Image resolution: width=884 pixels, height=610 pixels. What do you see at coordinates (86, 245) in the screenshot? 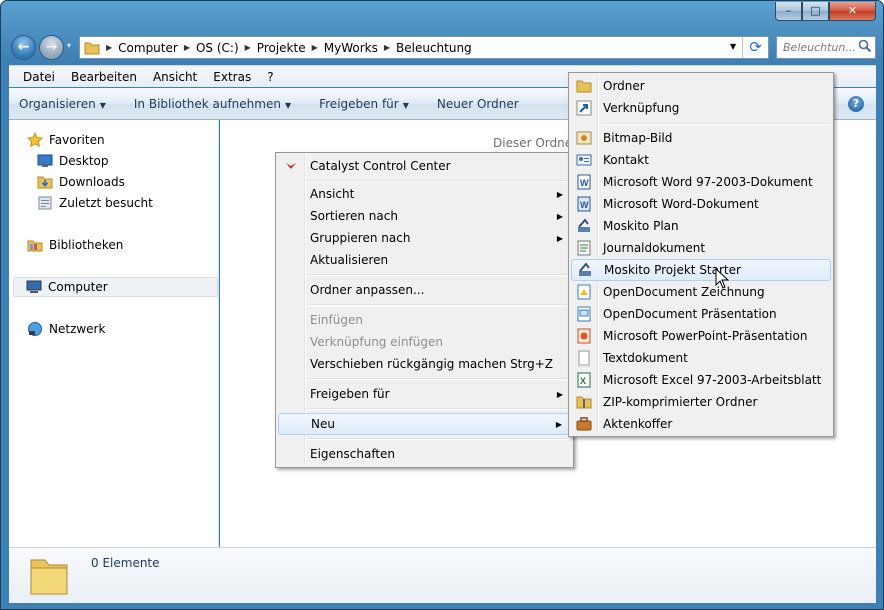
I see `nav-libraries-label: Bibliotheken` at bounding box center [86, 245].